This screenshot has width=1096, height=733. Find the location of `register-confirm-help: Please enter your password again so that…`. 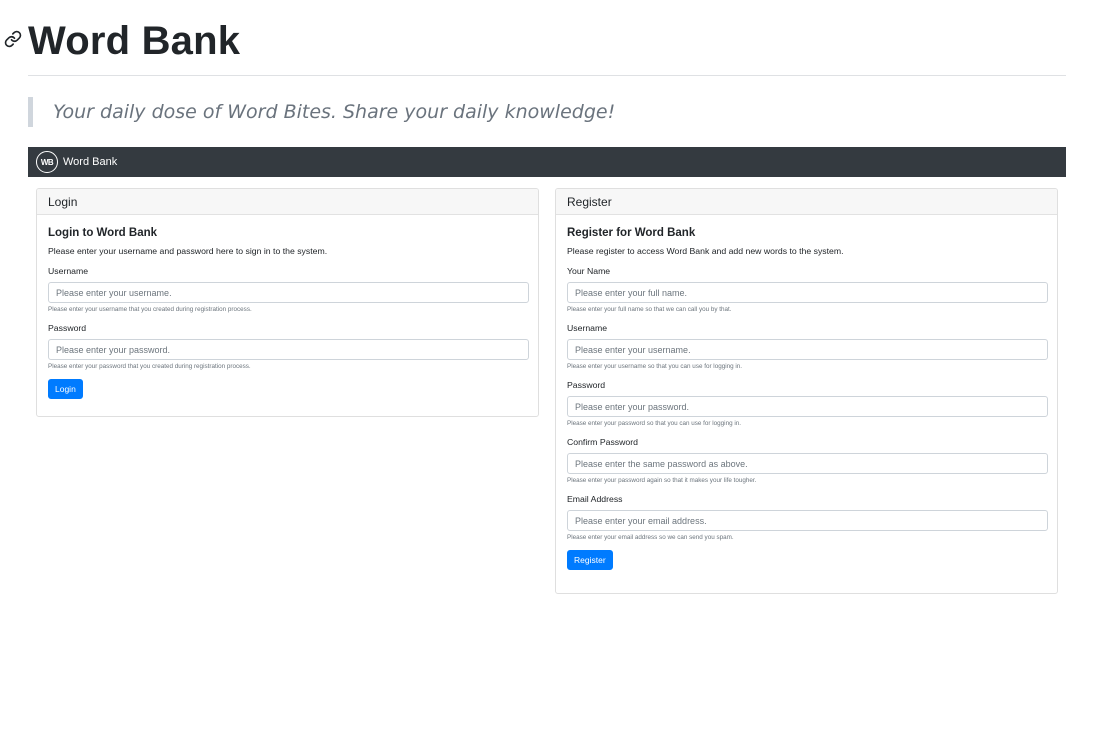

register-confirm-help: Please enter your password again so that… is located at coordinates (662, 480).